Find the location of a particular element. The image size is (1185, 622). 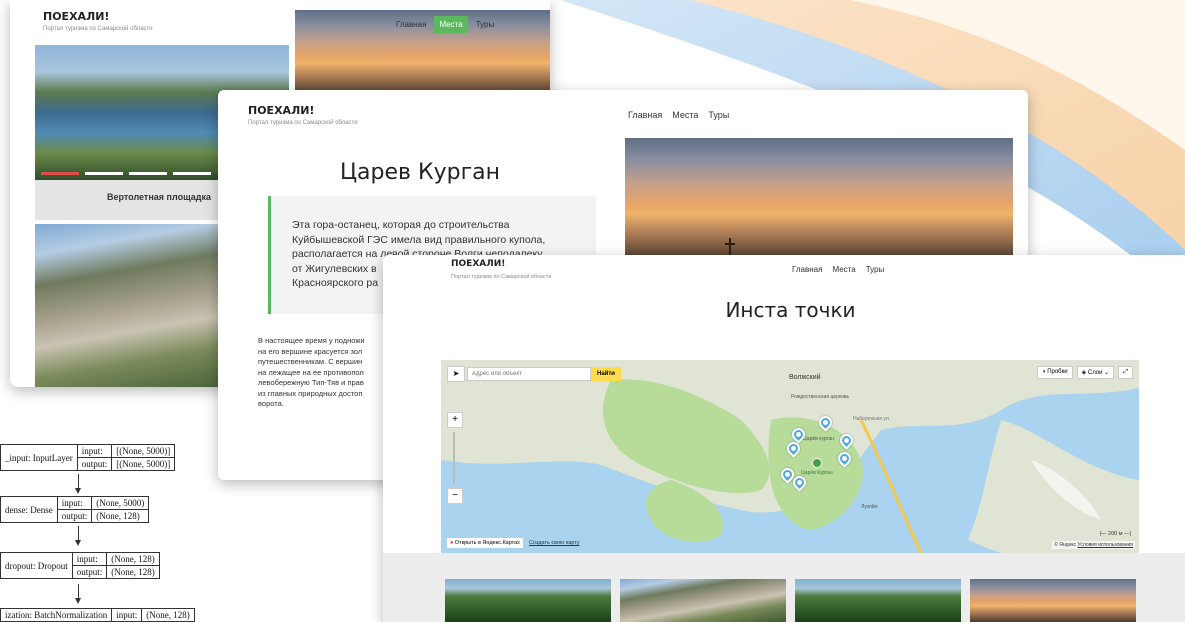

body-line: ворота. is located at coordinates (271, 403).